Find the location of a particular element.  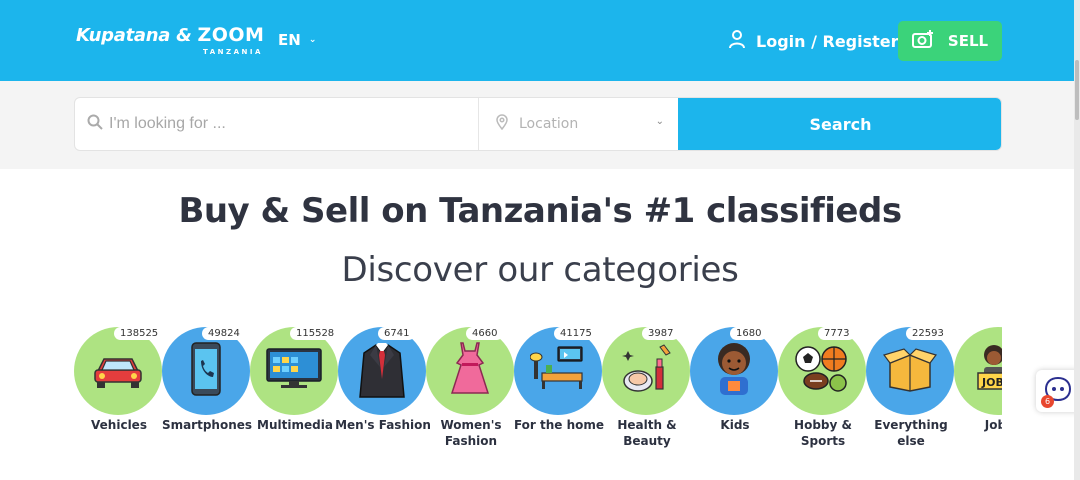

page-subheadline: Discover our categories is located at coordinates (540, 270).